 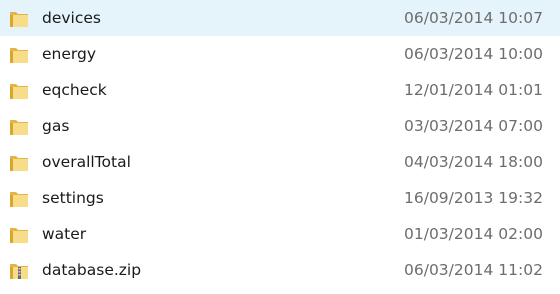 What do you see at coordinates (64, 234) in the screenshot?
I see `file-name: water` at bounding box center [64, 234].